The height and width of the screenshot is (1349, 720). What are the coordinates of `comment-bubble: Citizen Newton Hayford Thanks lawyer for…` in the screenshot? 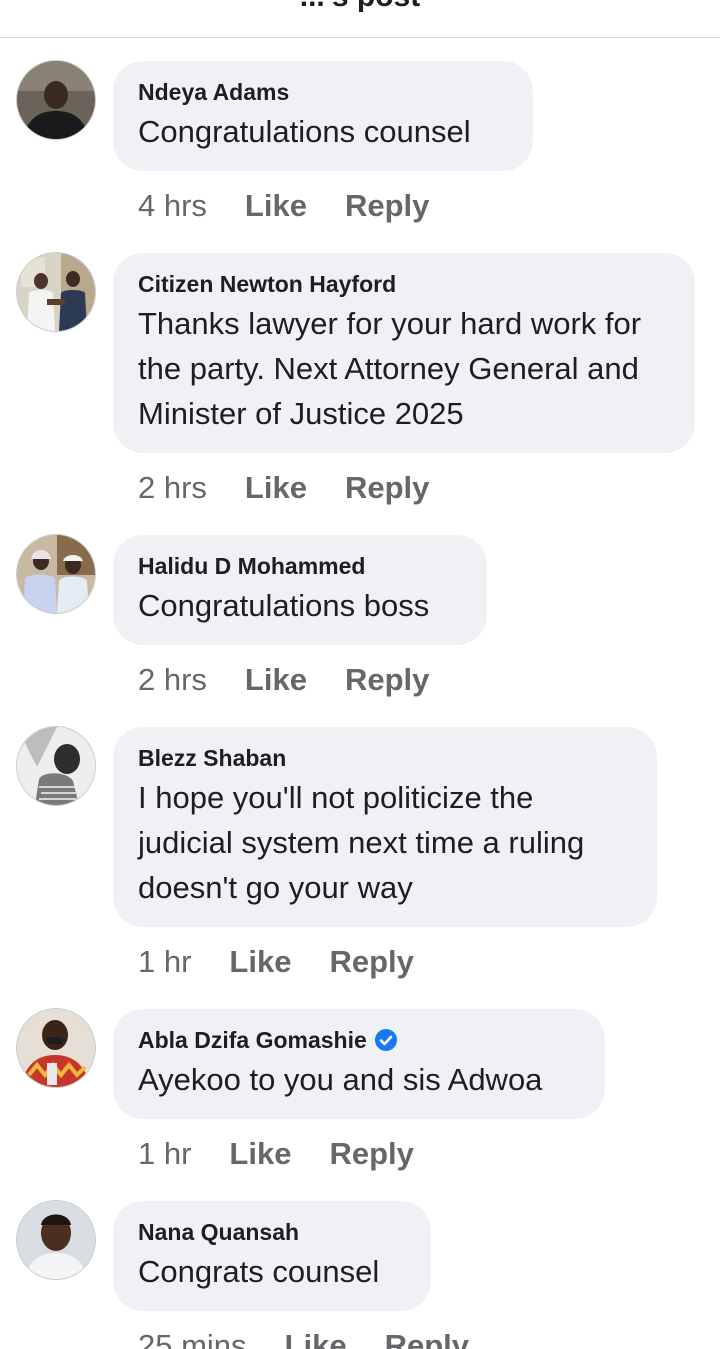 It's located at (404, 353).